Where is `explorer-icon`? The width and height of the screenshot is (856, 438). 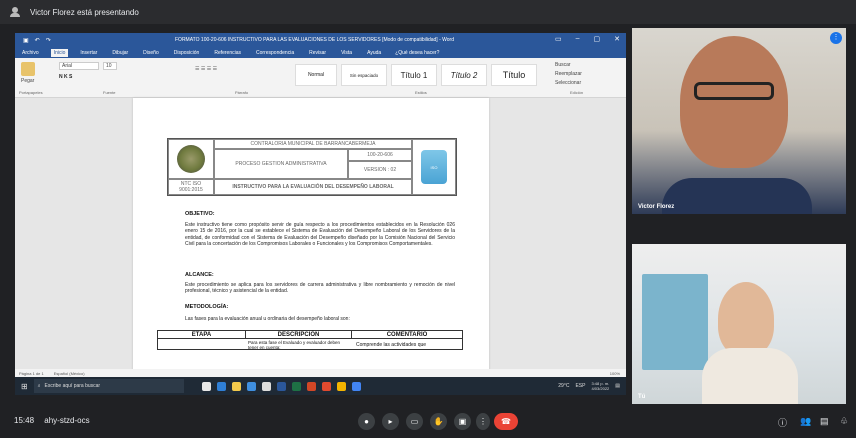 explorer-icon is located at coordinates (236, 386).